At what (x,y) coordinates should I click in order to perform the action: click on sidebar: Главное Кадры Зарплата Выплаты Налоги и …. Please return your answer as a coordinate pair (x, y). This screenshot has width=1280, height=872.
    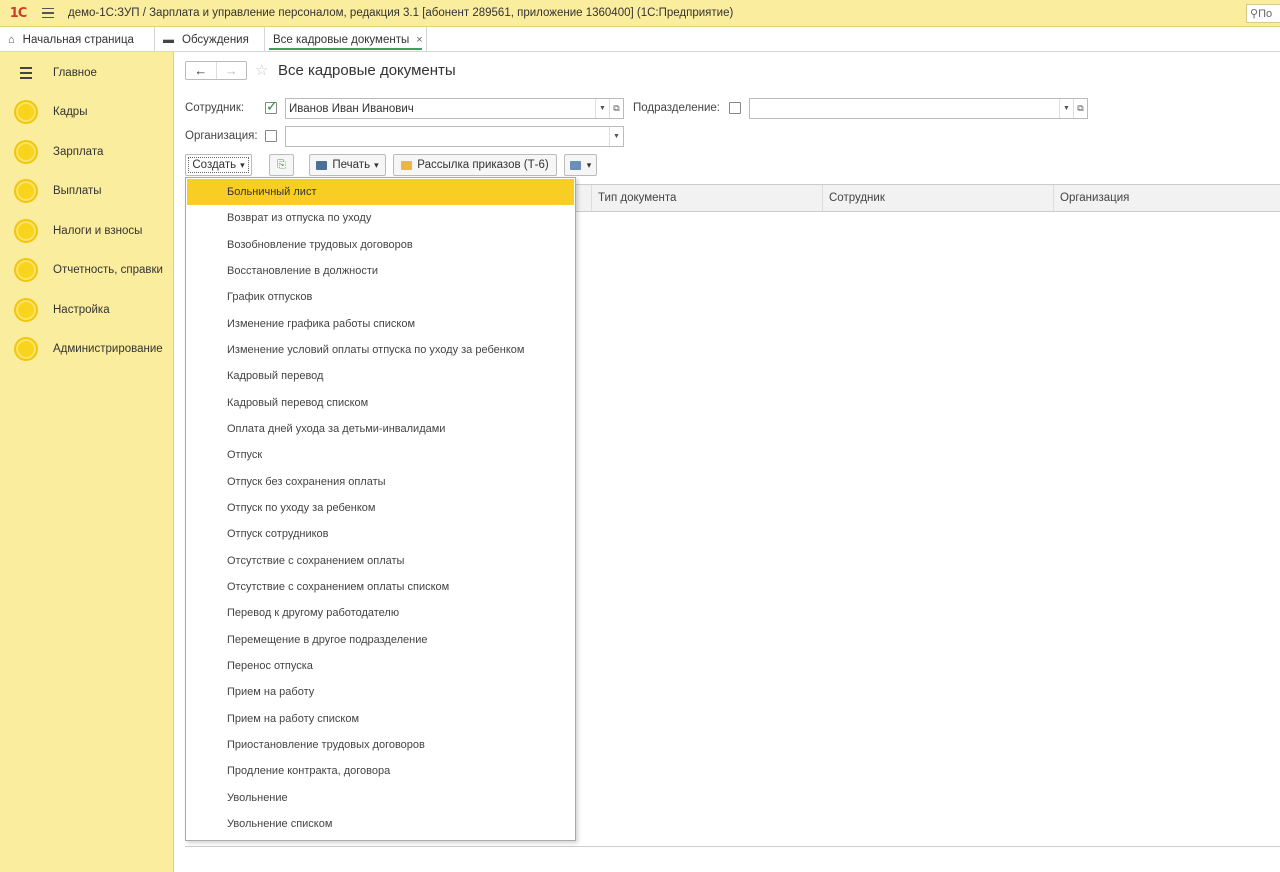
    Looking at the image, I should click on (87, 462).